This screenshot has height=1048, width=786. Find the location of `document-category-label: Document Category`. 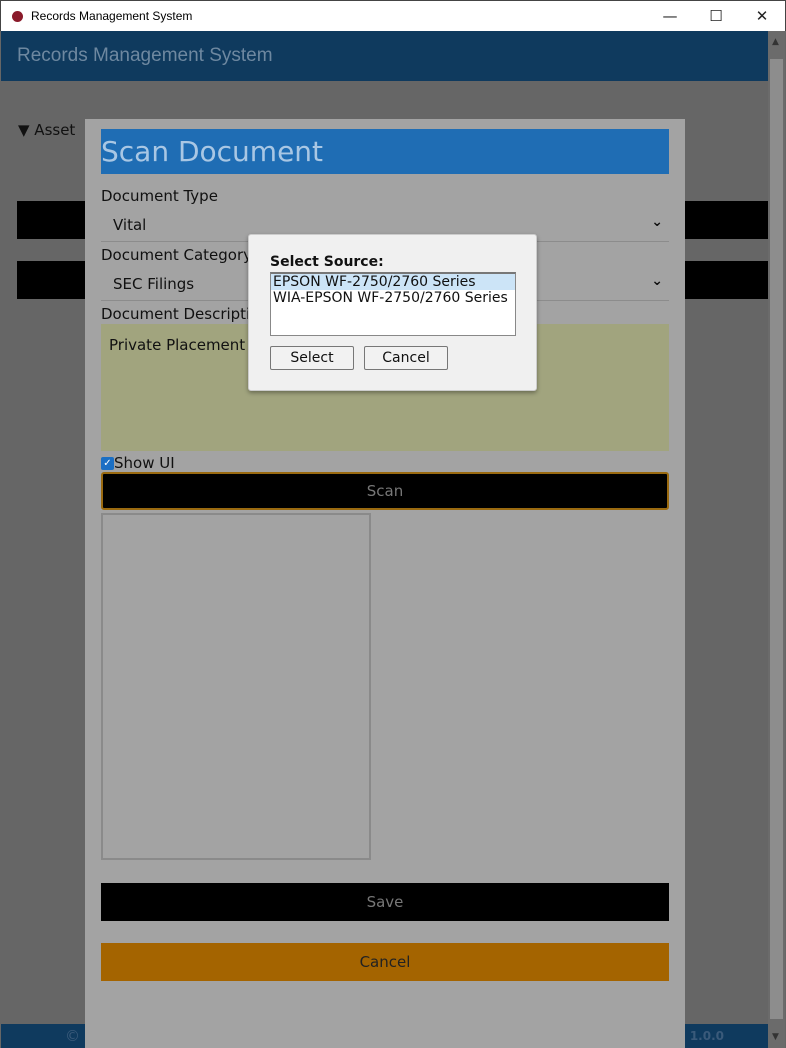

document-category-label: Document Category is located at coordinates (176, 255).